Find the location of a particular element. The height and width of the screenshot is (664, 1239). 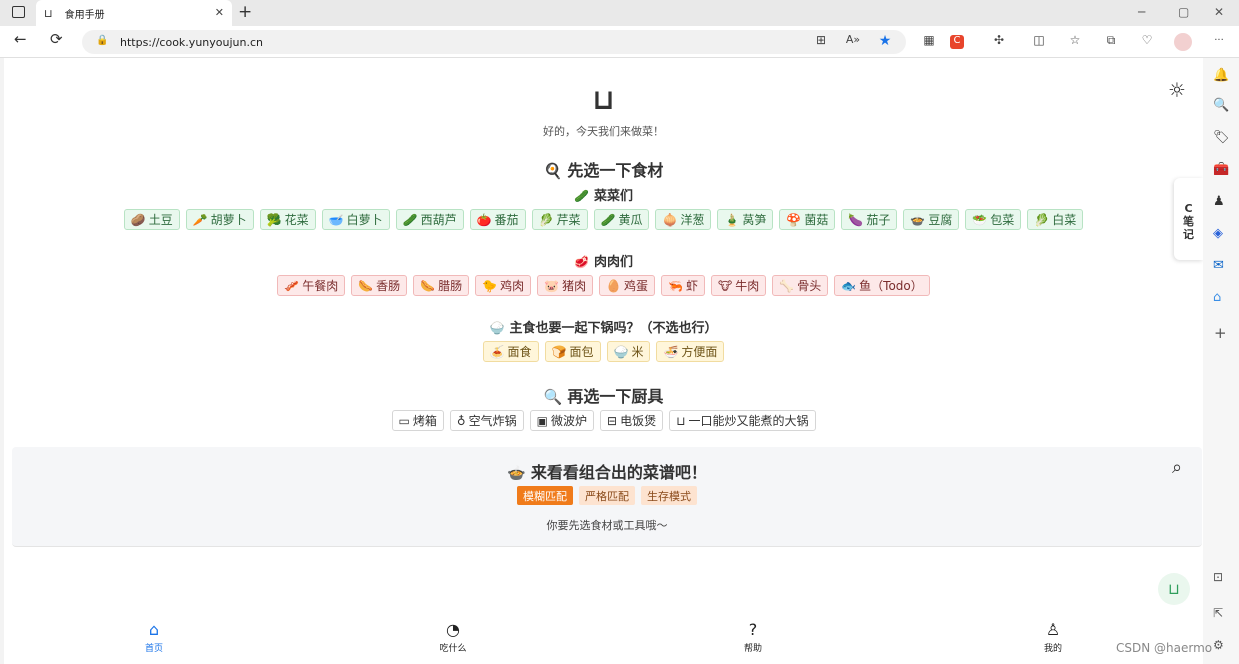

maximize-button: ▢ is located at coordinates (1183, 12).